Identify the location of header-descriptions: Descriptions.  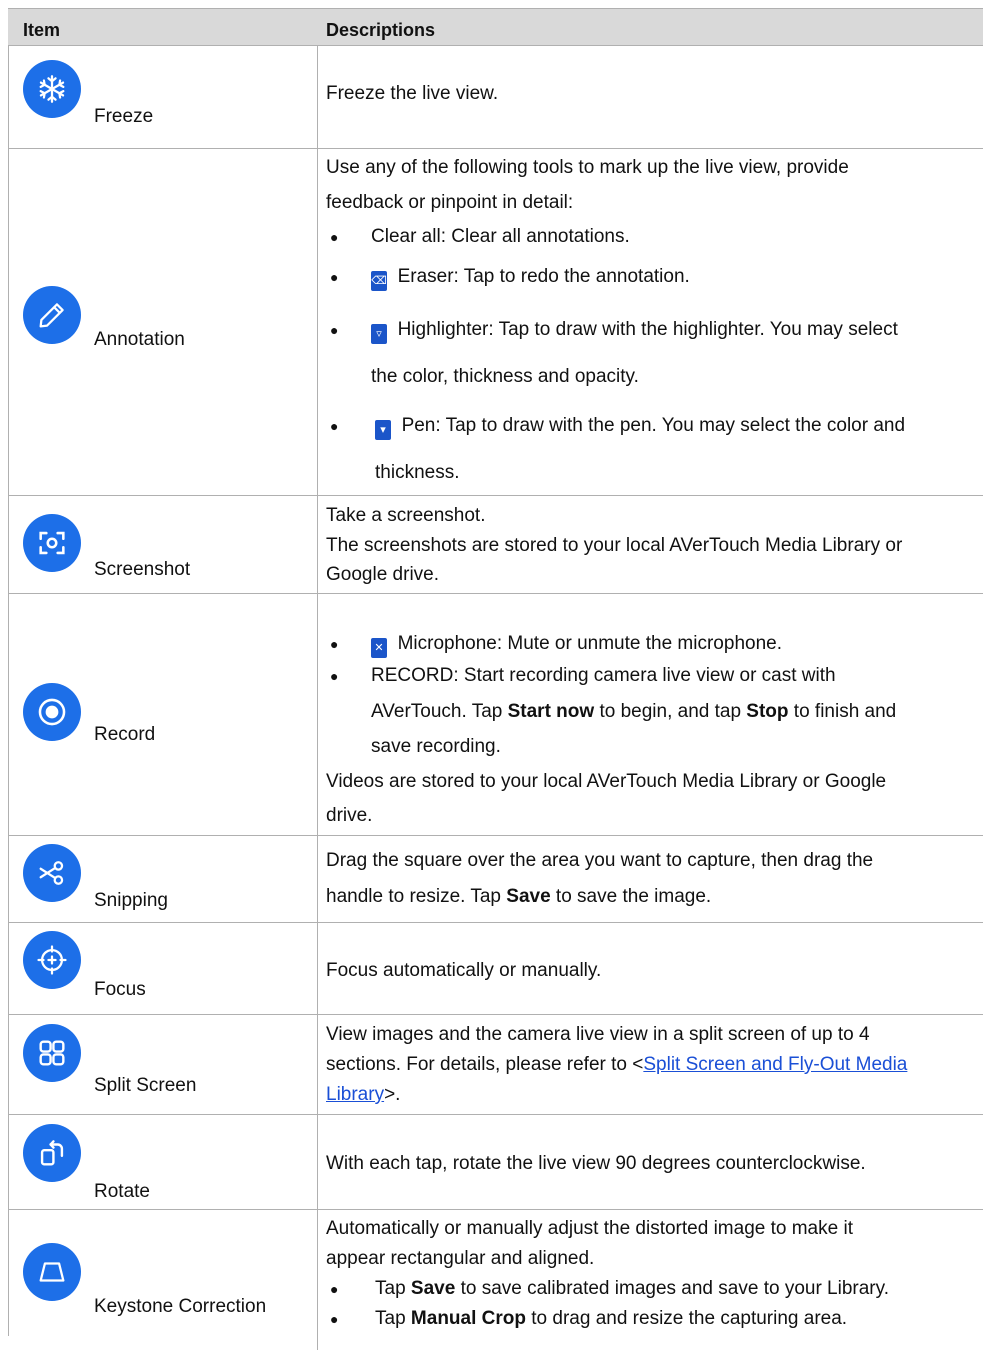
(381, 30).